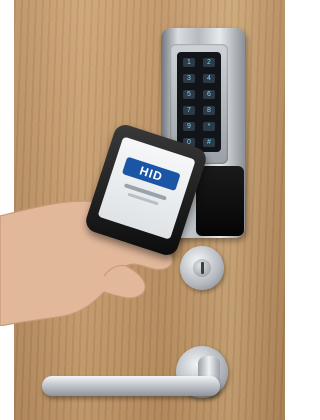 The image size is (320, 420). What do you see at coordinates (209, 62) in the screenshot?
I see `keypad-key: 2` at bounding box center [209, 62].